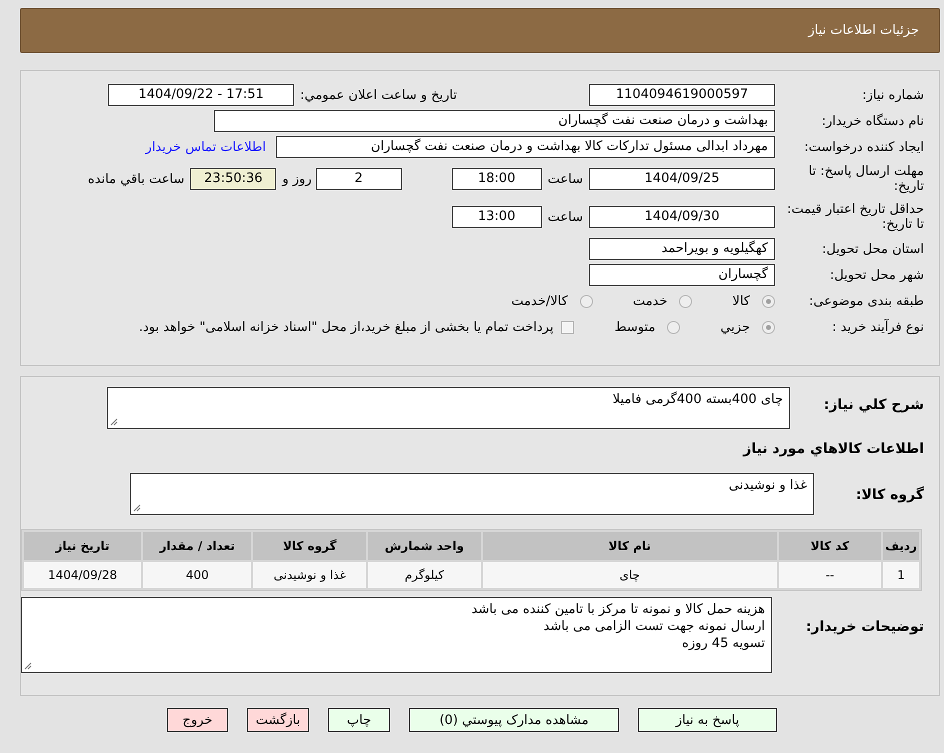 This screenshot has height=753, width=944. Describe the element at coordinates (629, 575) in the screenshot. I see `table-cell: چای` at that location.